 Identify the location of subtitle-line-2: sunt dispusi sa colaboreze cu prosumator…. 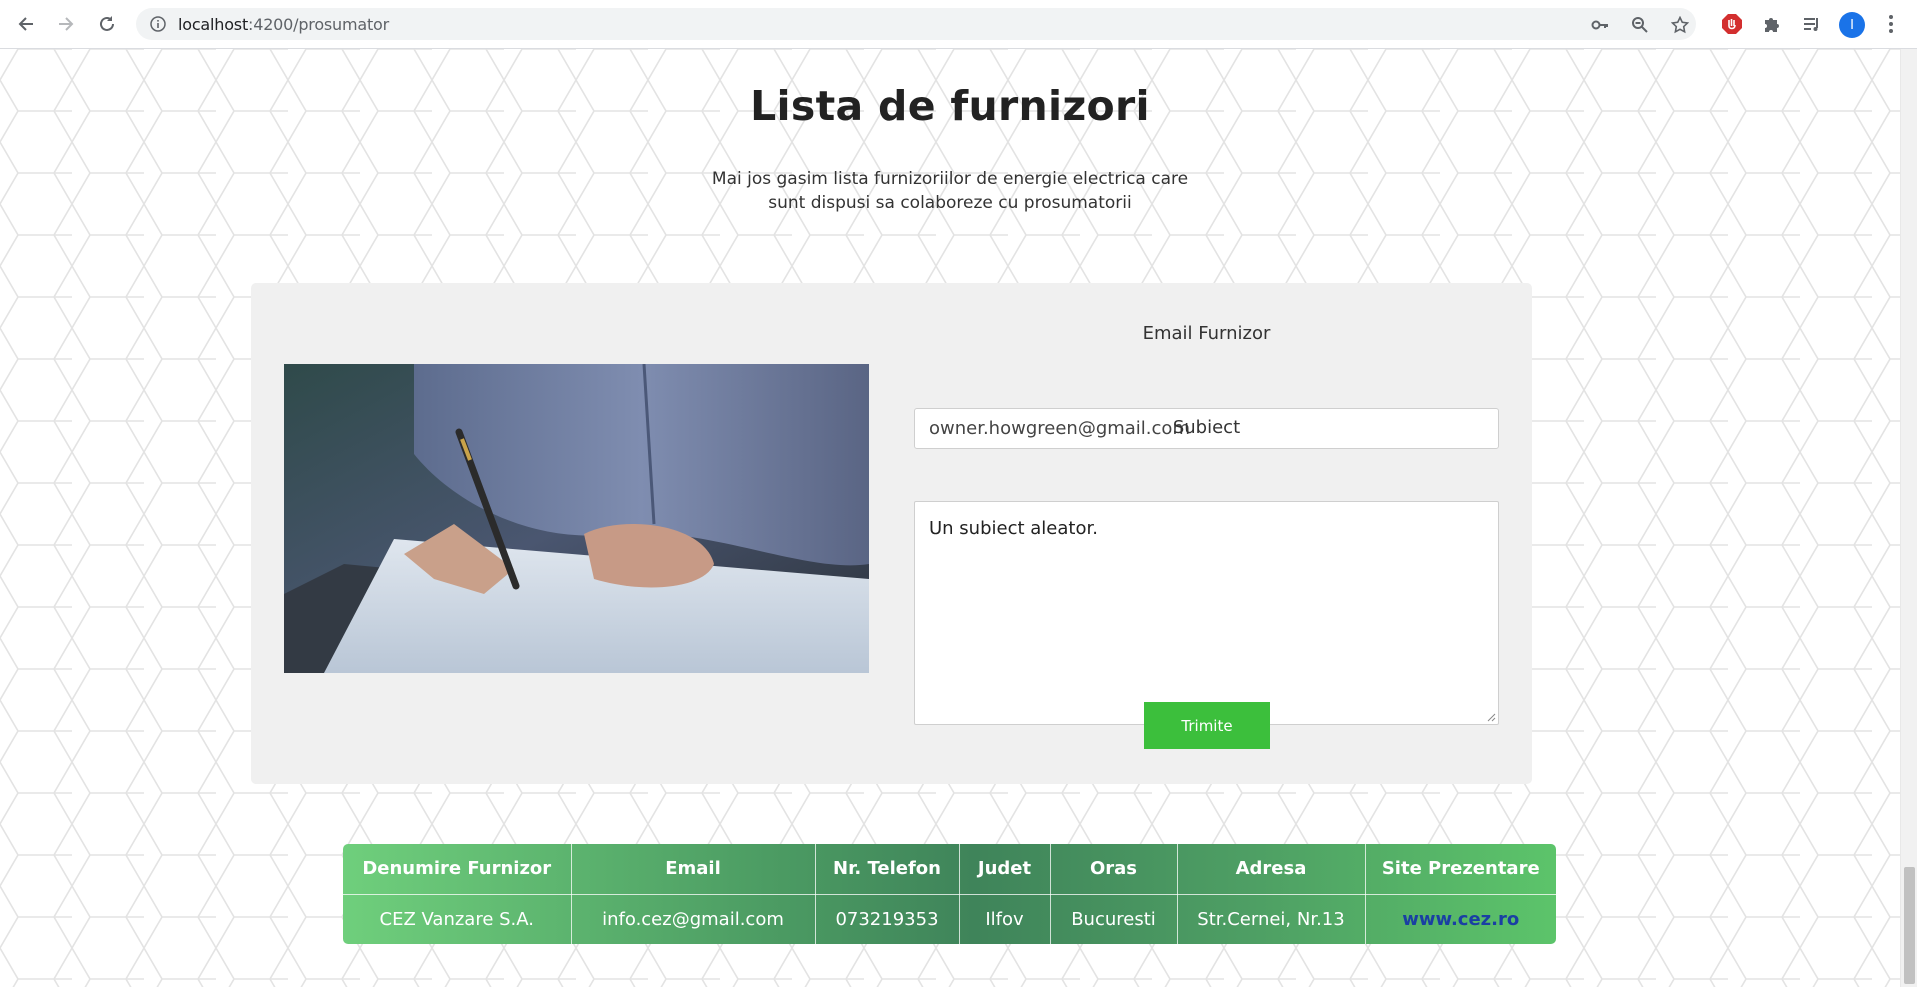
(950, 203).